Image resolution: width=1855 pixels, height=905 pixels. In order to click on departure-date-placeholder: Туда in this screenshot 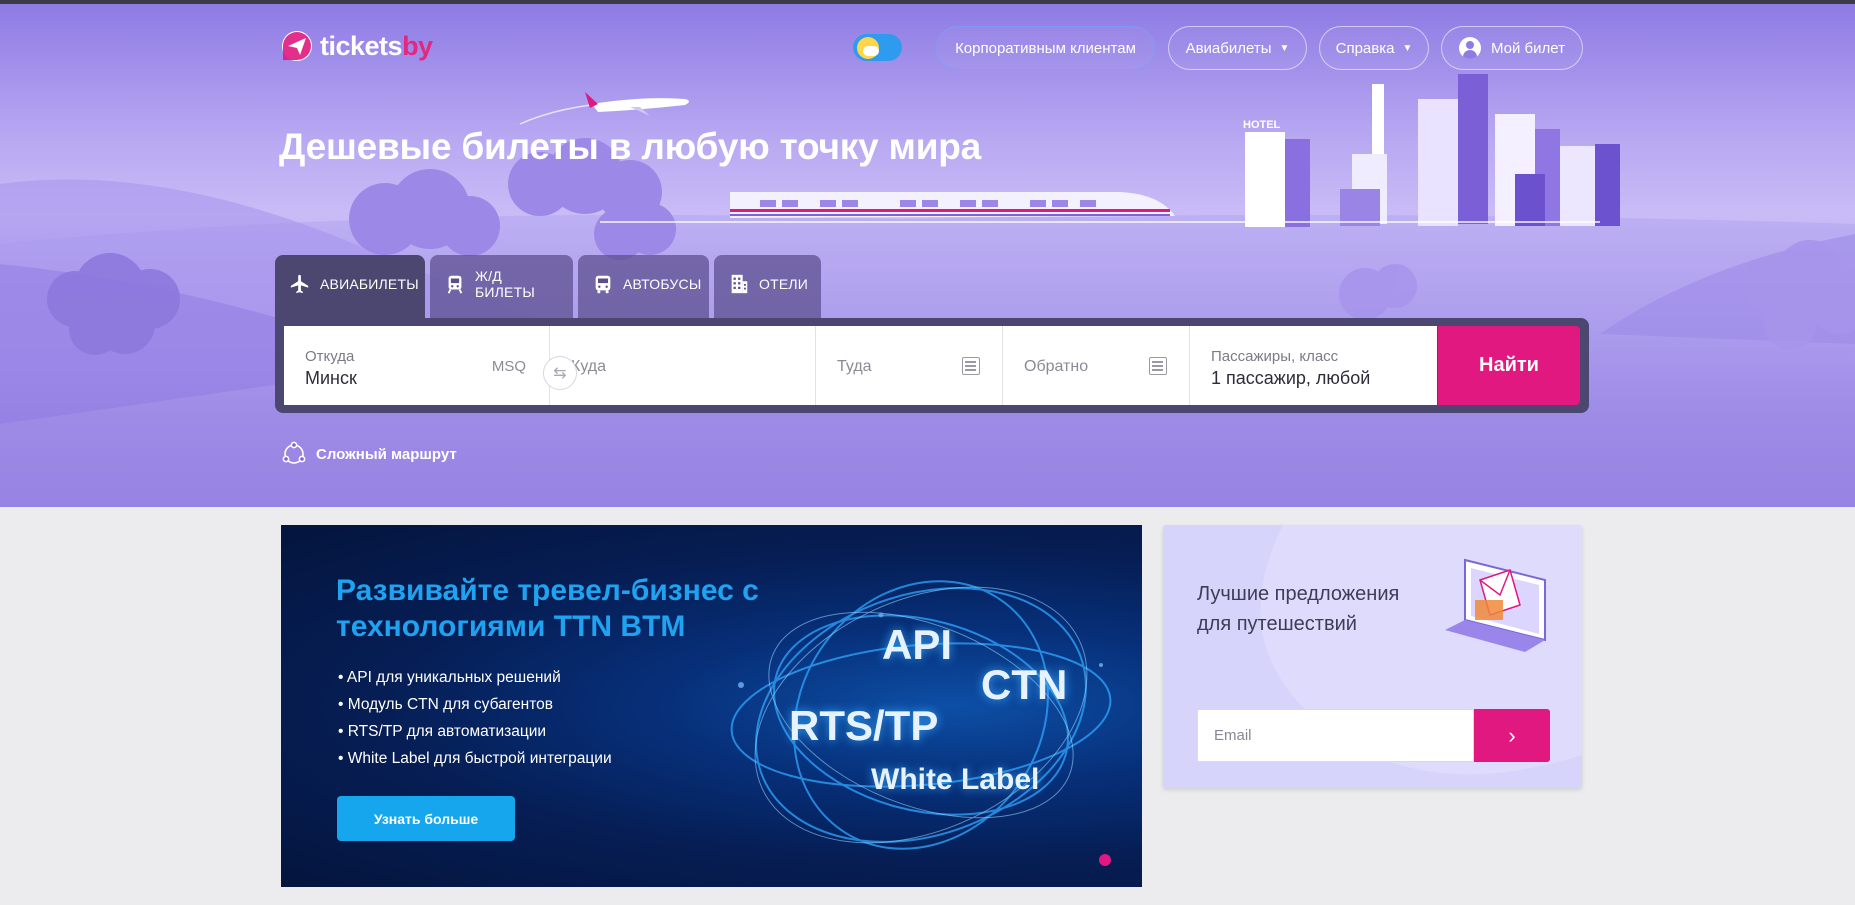, I will do `click(854, 366)`.